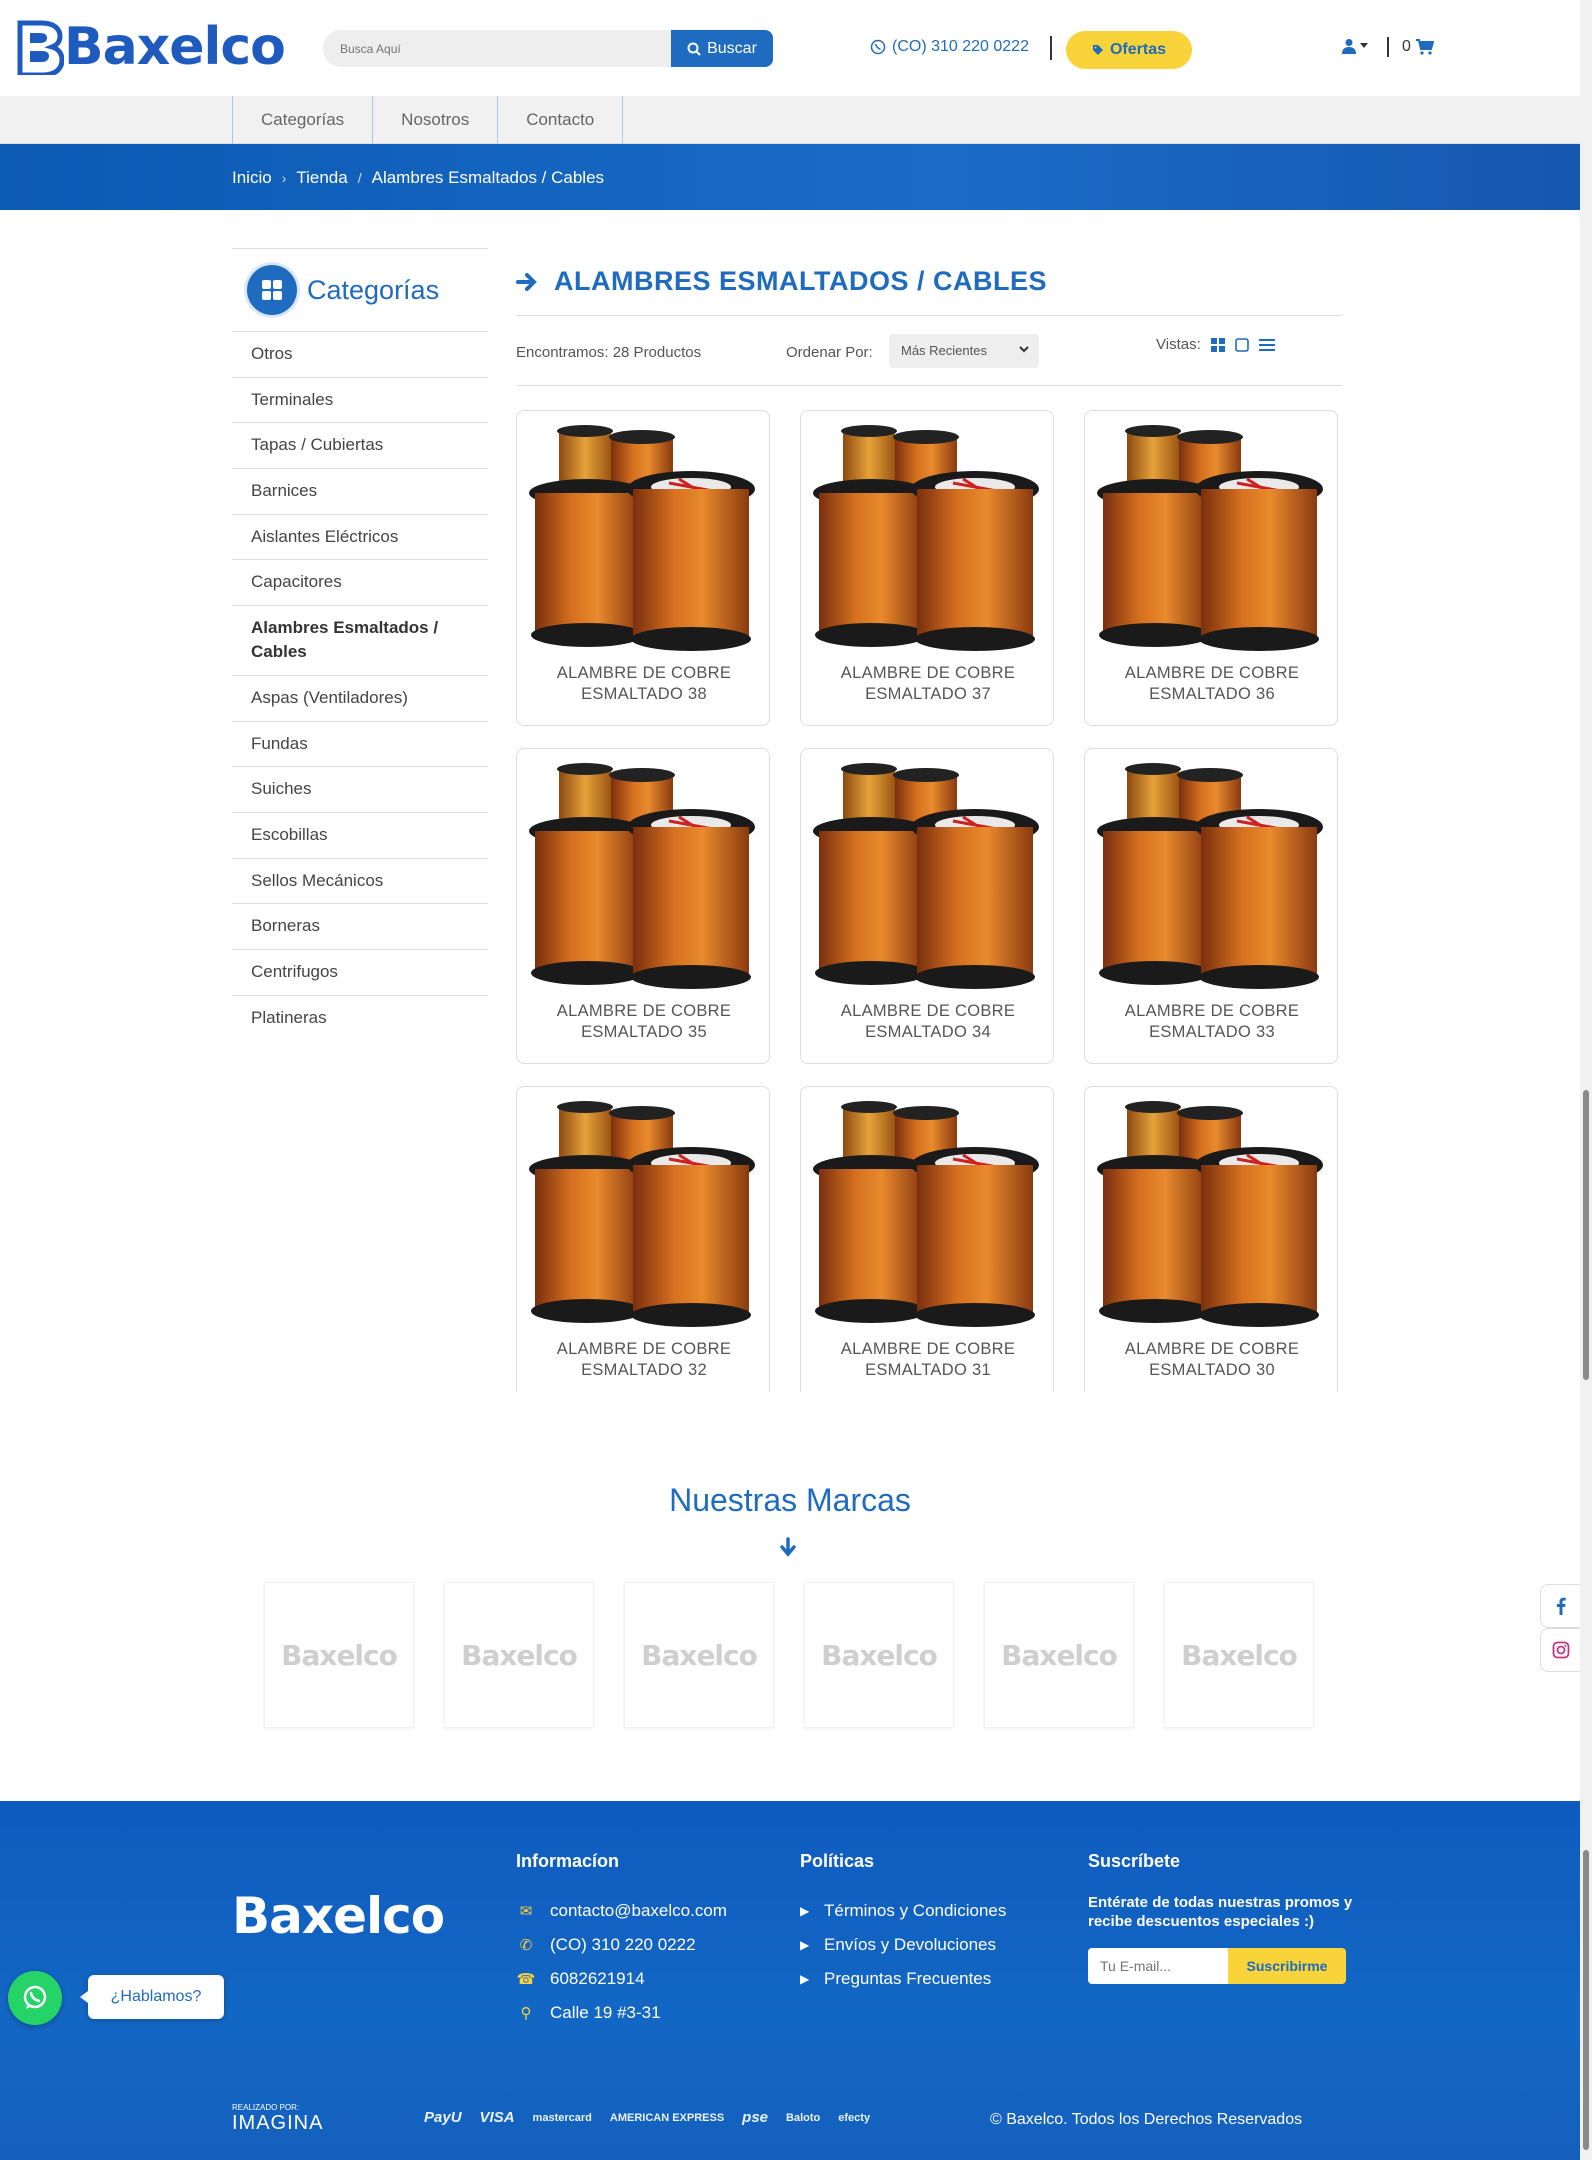 The width and height of the screenshot is (1592, 2160). I want to click on footer-policy-link: ▶ Preguntas Frecuentes, so click(903, 1979).